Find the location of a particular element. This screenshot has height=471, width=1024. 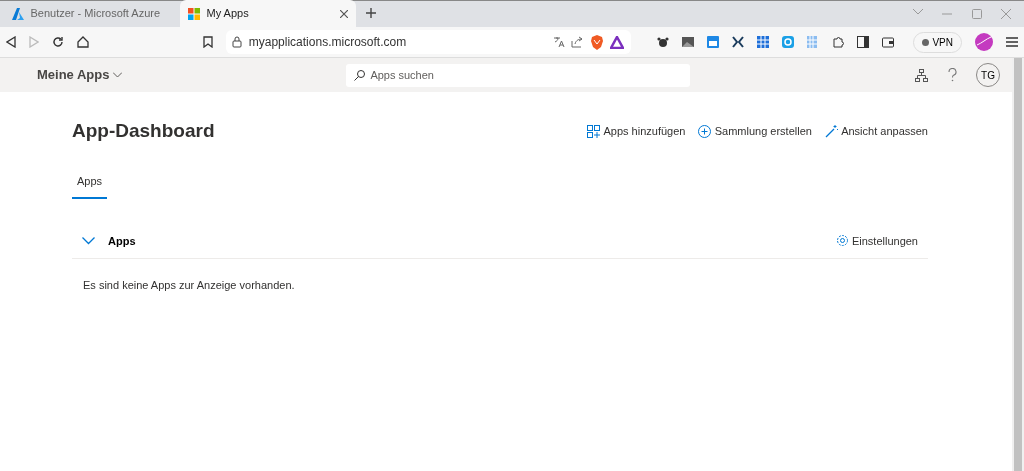

lock-icon is located at coordinates (237, 42).